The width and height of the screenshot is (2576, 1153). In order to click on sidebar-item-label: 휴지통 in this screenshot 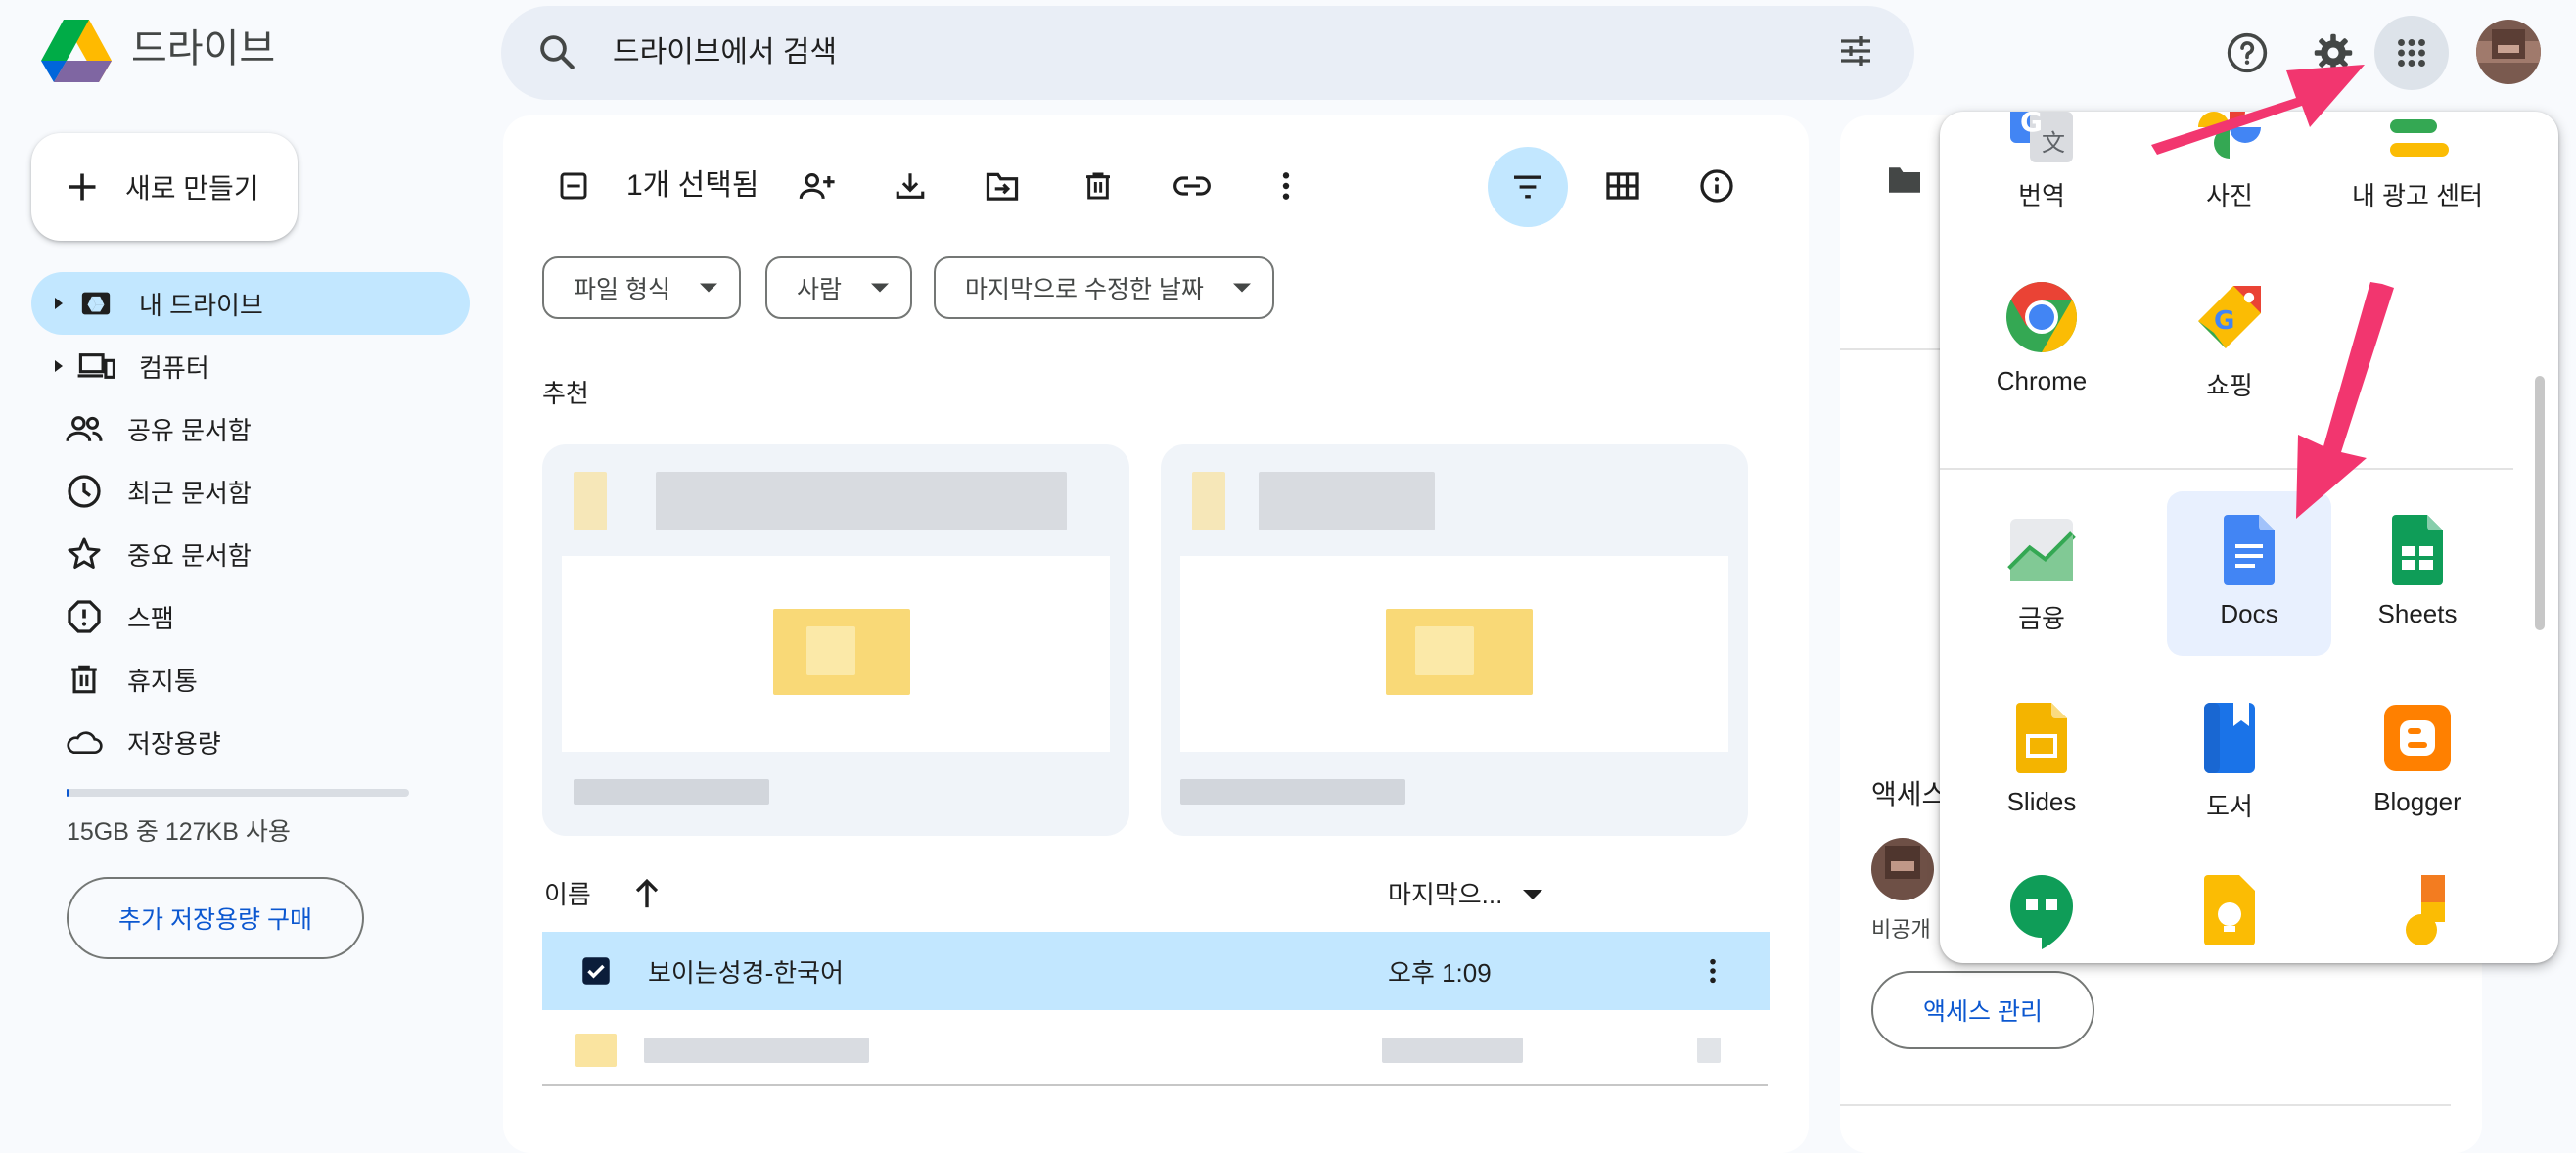, I will do `click(162, 681)`.